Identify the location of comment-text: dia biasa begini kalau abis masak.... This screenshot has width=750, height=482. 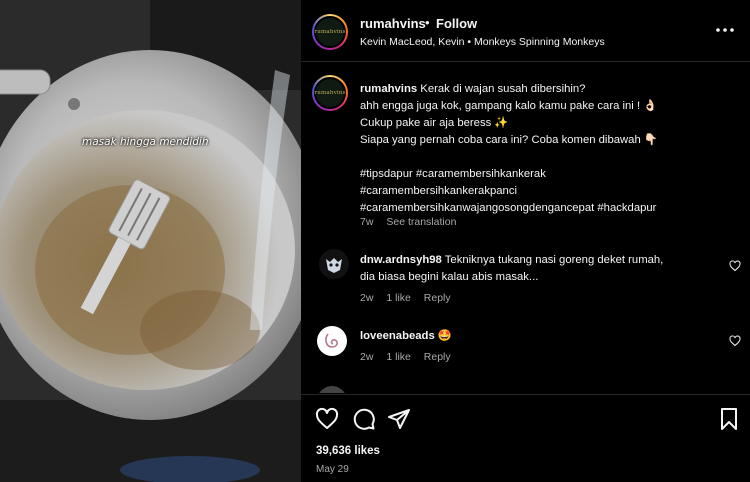
(449, 277).